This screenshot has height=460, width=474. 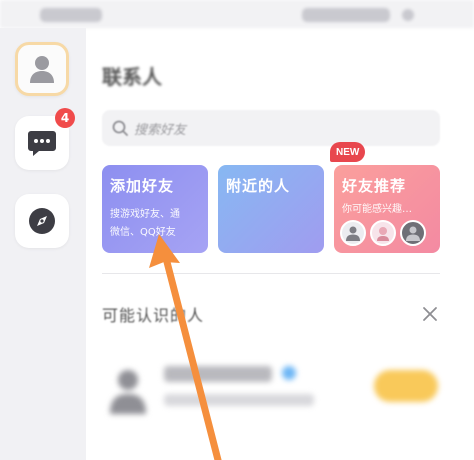 What do you see at coordinates (406, 386) in the screenshot?
I see `add-suggestion-button` at bounding box center [406, 386].